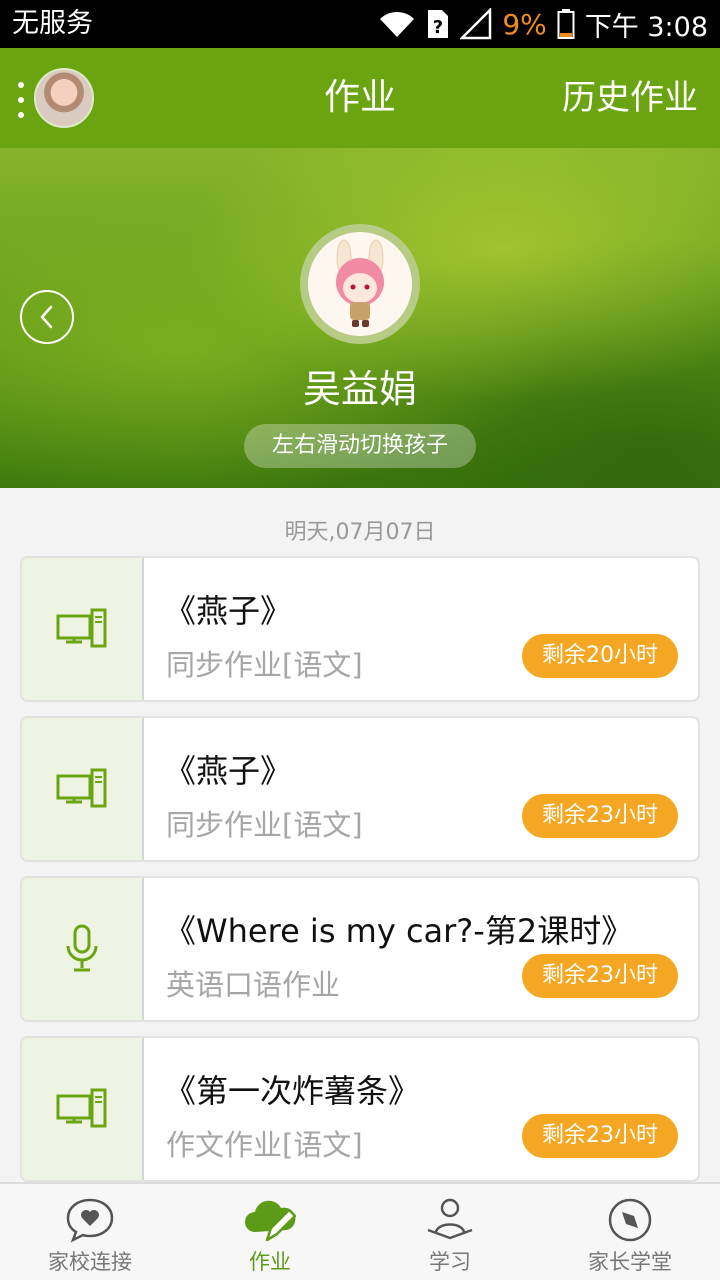 This screenshot has height=1280, width=720. What do you see at coordinates (630, 98) in the screenshot?
I see `history-homework-button: 历史作业` at bounding box center [630, 98].